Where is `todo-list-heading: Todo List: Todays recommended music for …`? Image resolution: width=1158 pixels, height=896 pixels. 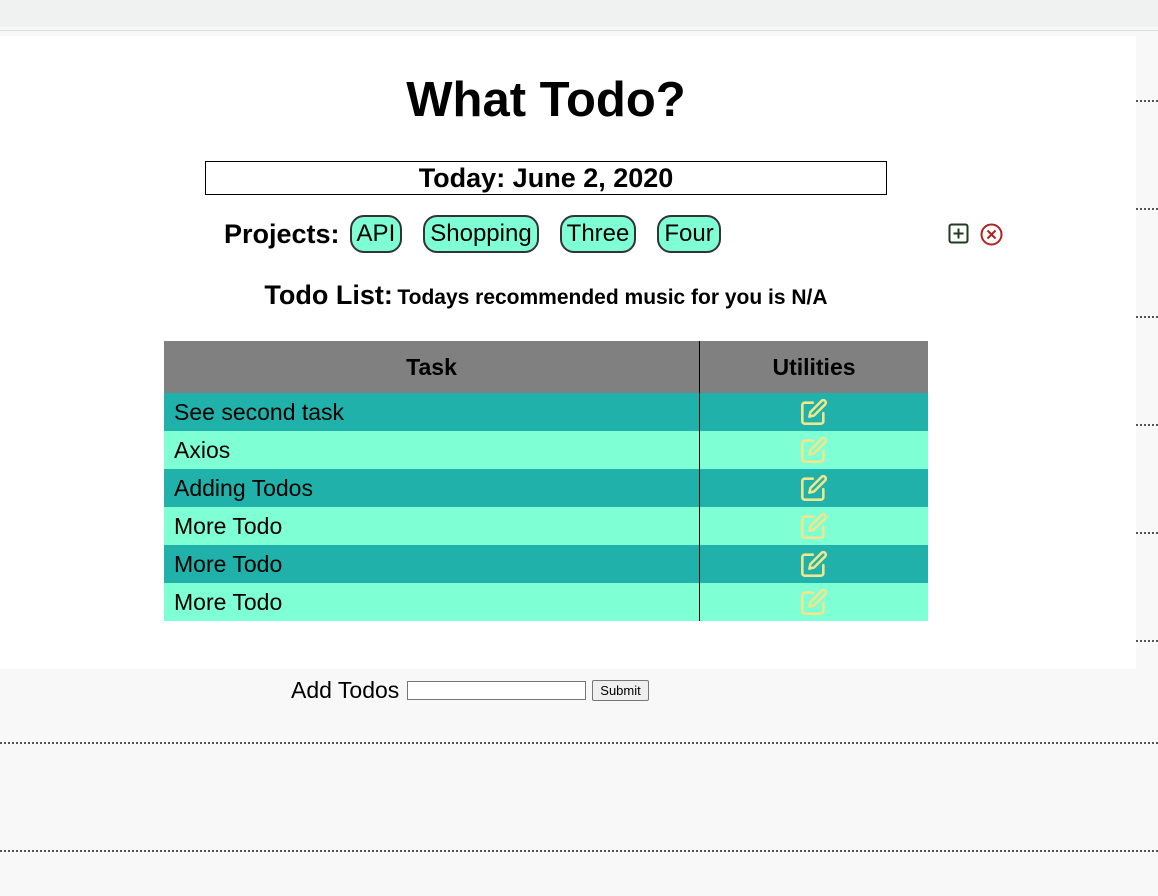
todo-list-heading: Todo List: Todays recommended music for … is located at coordinates (546, 295).